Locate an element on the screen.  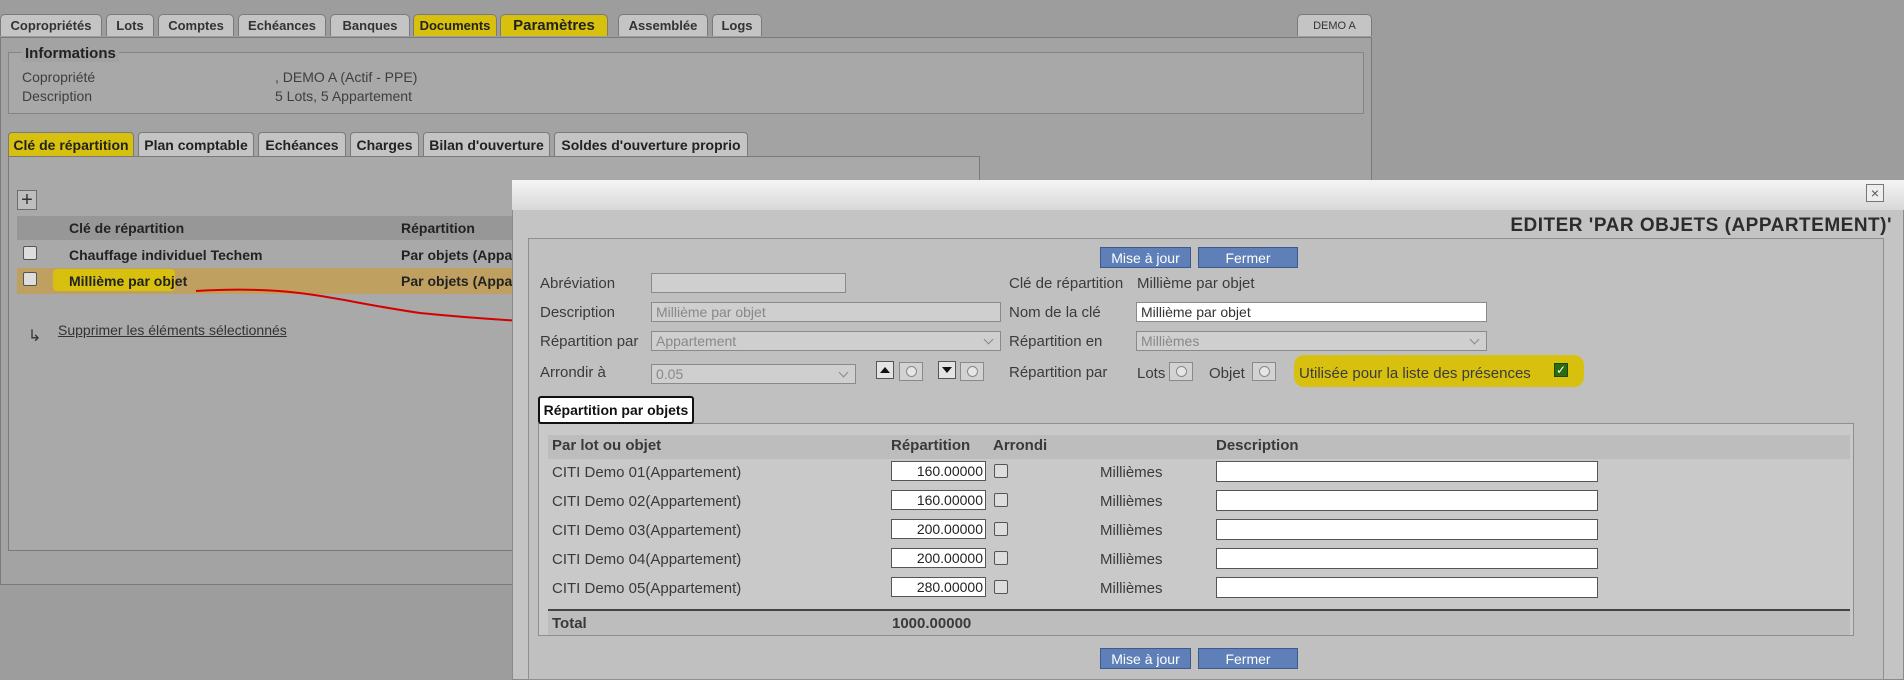
col-cle: Clé de répartition is located at coordinates (127, 228).